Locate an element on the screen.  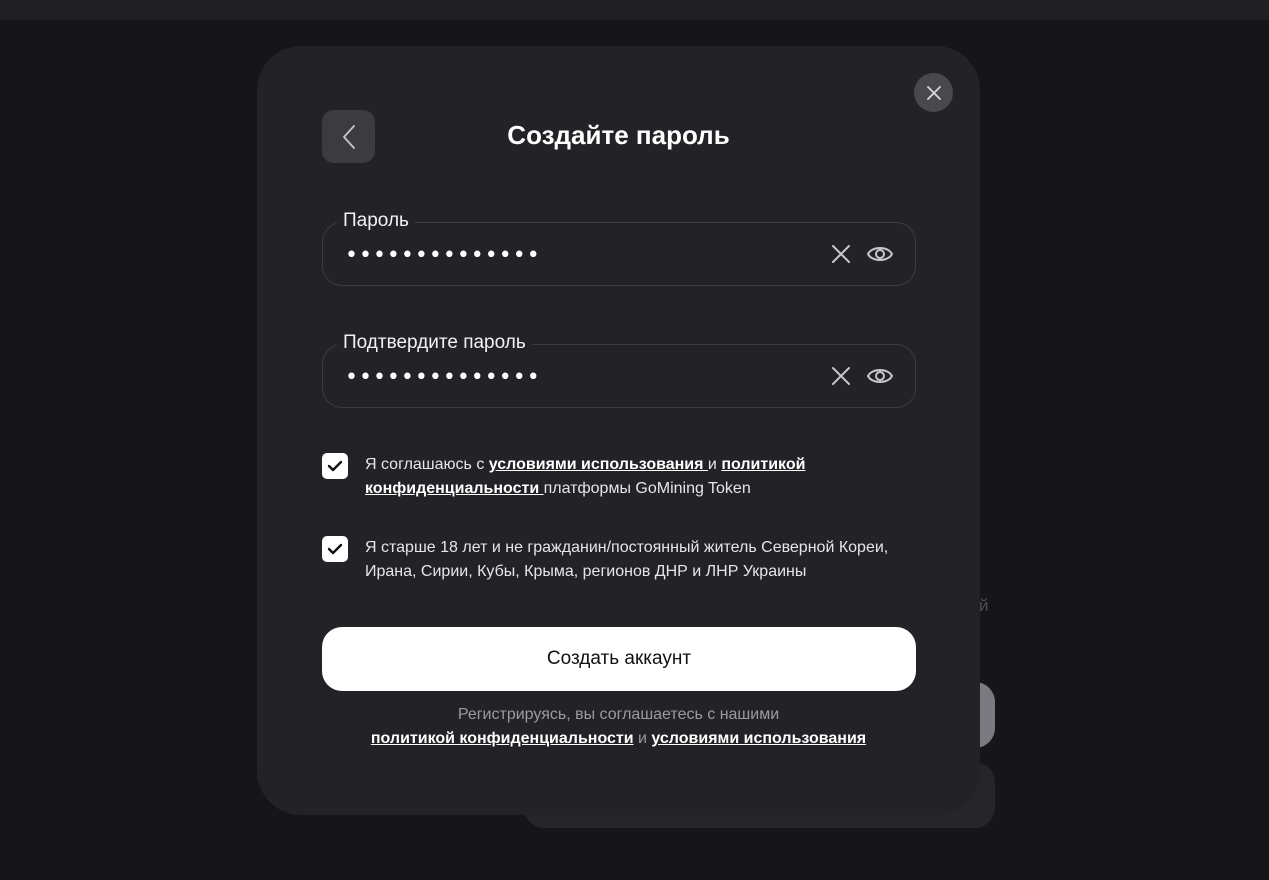
top-bar is located at coordinates (634, 10).